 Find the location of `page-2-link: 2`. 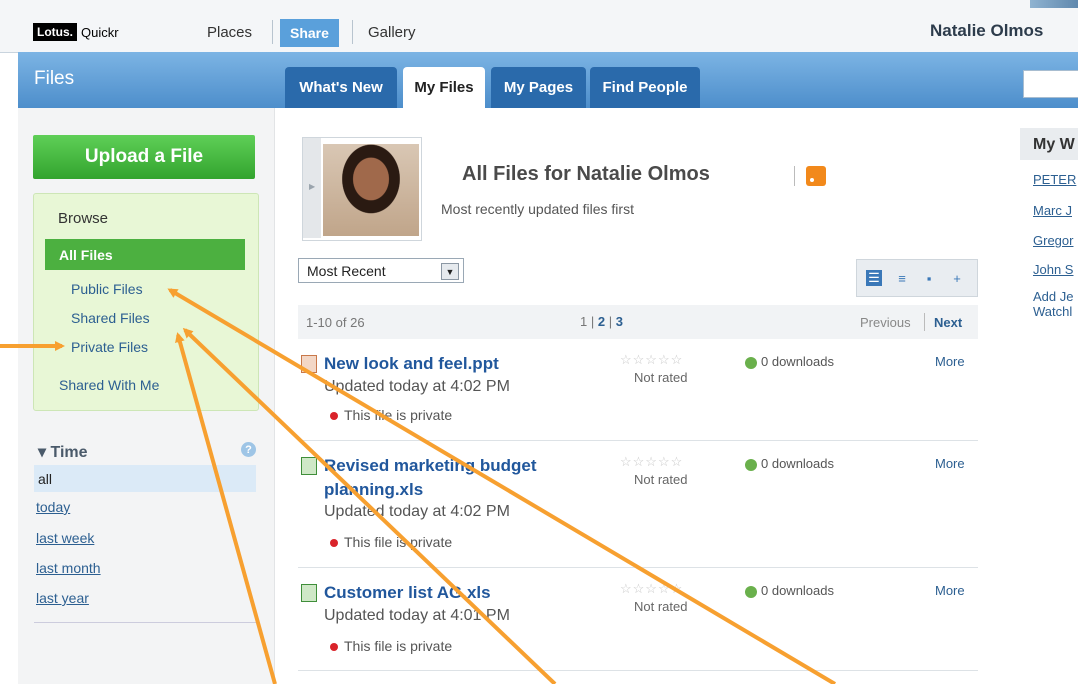

page-2-link: 2 is located at coordinates (601, 321).